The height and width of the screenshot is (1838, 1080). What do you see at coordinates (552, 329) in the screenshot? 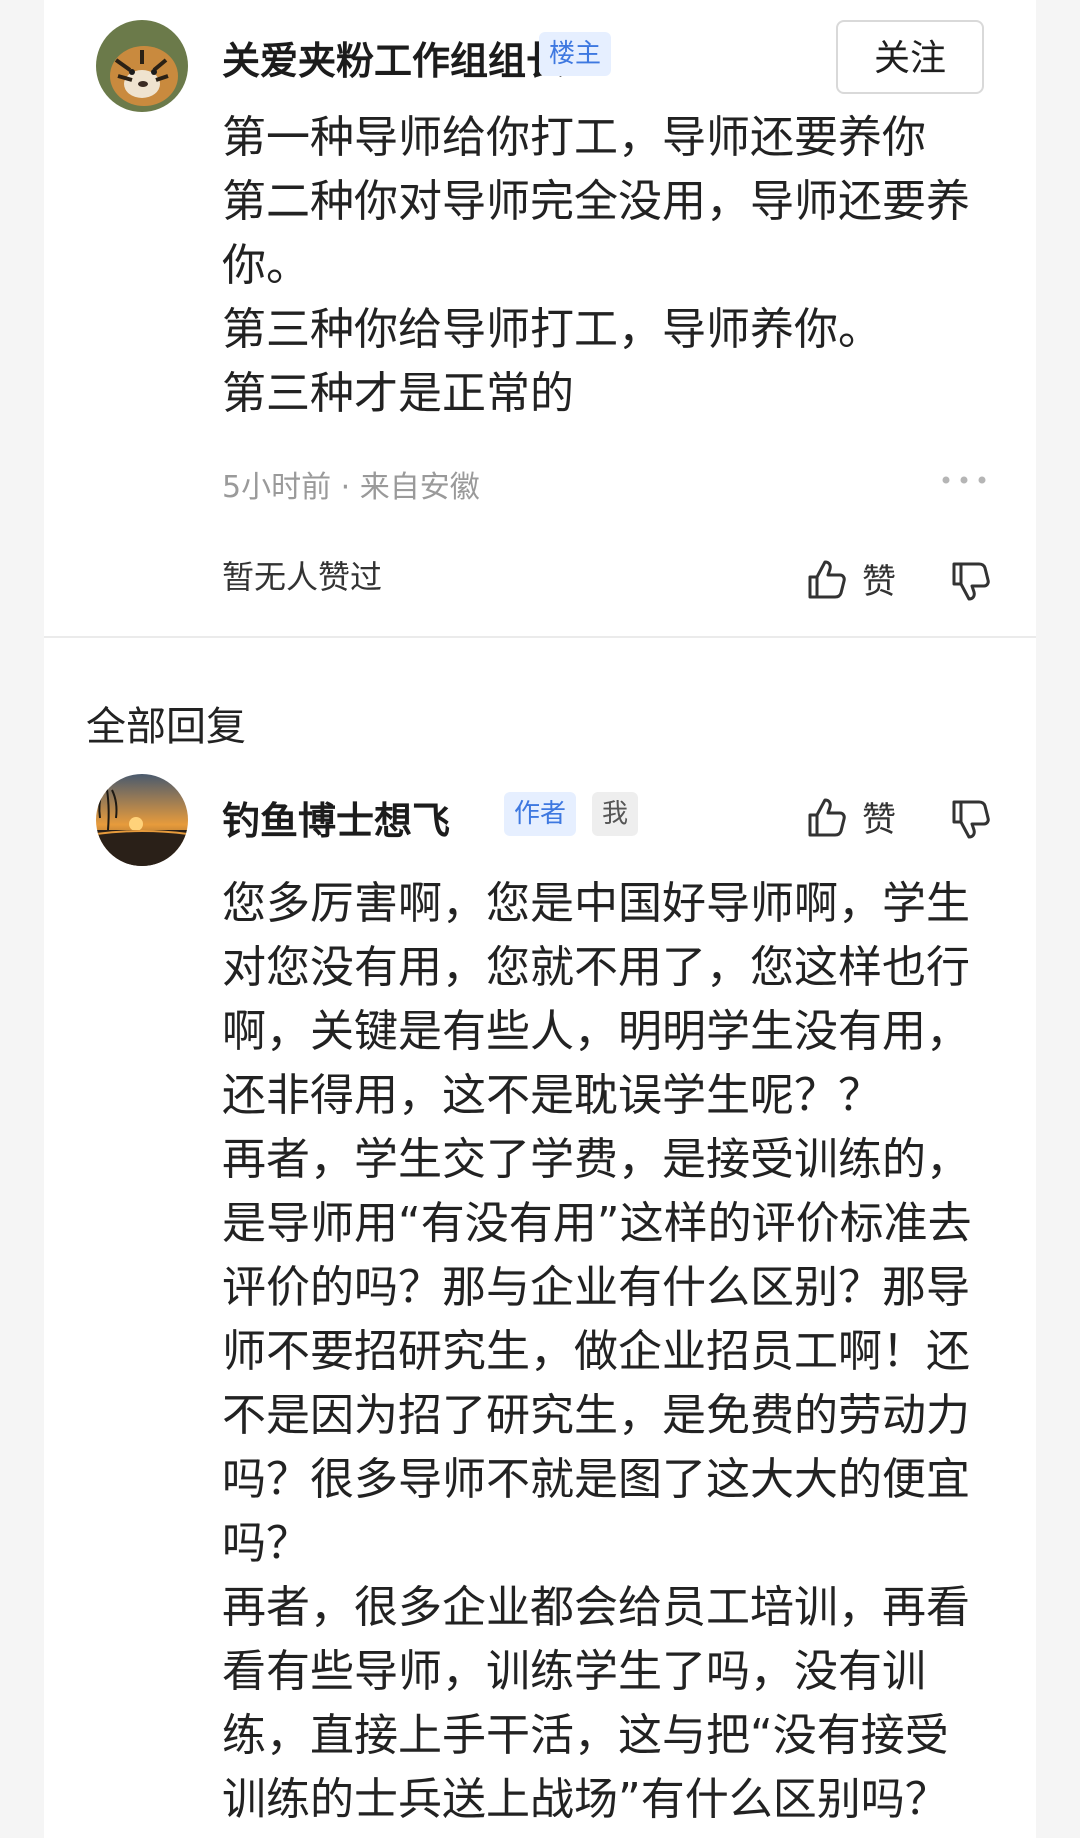
I see `comment-line: 第三种你给导师打工，导师养你。` at bounding box center [552, 329].